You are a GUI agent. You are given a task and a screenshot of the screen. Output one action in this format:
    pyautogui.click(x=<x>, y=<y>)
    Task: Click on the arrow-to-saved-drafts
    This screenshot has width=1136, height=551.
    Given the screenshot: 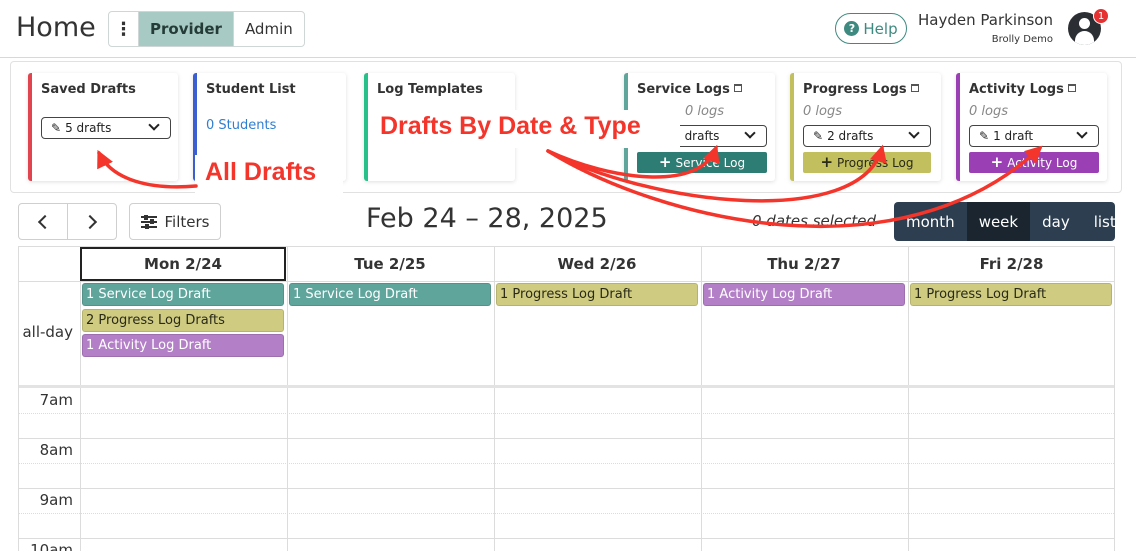 What is the action you would take?
    pyautogui.click(x=147, y=169)
    